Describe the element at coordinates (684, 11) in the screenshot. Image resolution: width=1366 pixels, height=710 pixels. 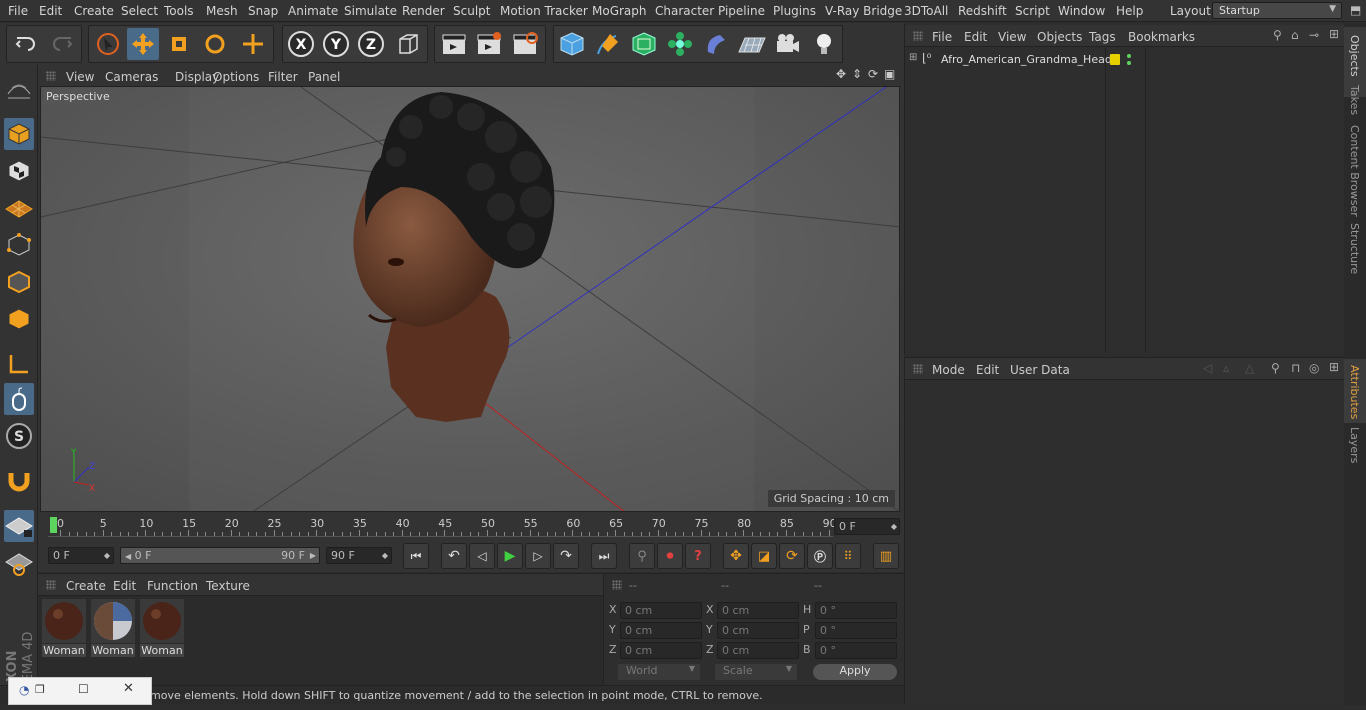
I see `menu-character: Character` at that location.